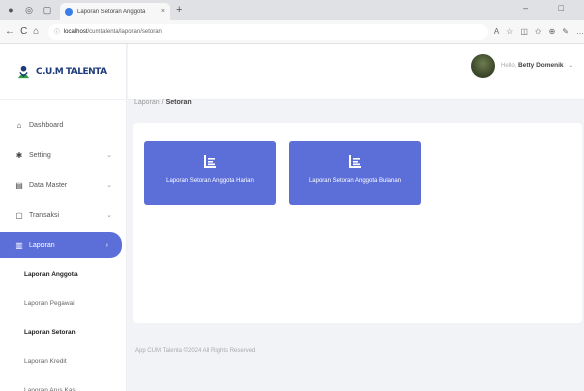 The width and height of the screenshot is (584, 391). I want to click on logo-icon, so click(23, 72).